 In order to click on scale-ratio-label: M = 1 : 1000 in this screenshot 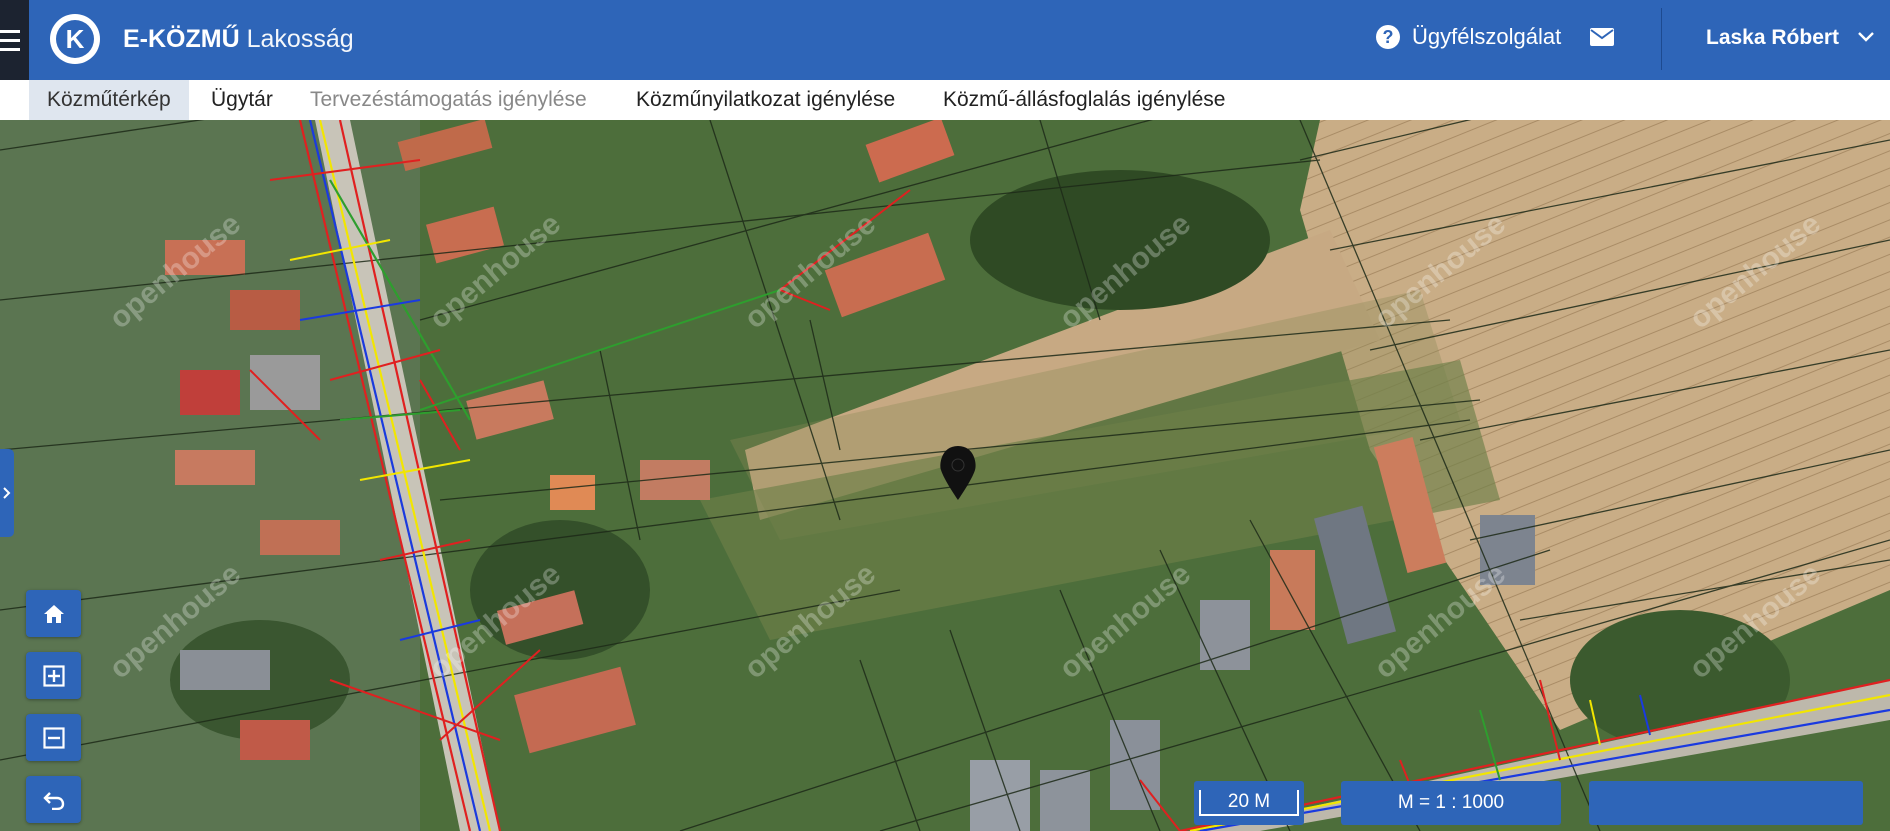, I will do `click(1451, 802)`.